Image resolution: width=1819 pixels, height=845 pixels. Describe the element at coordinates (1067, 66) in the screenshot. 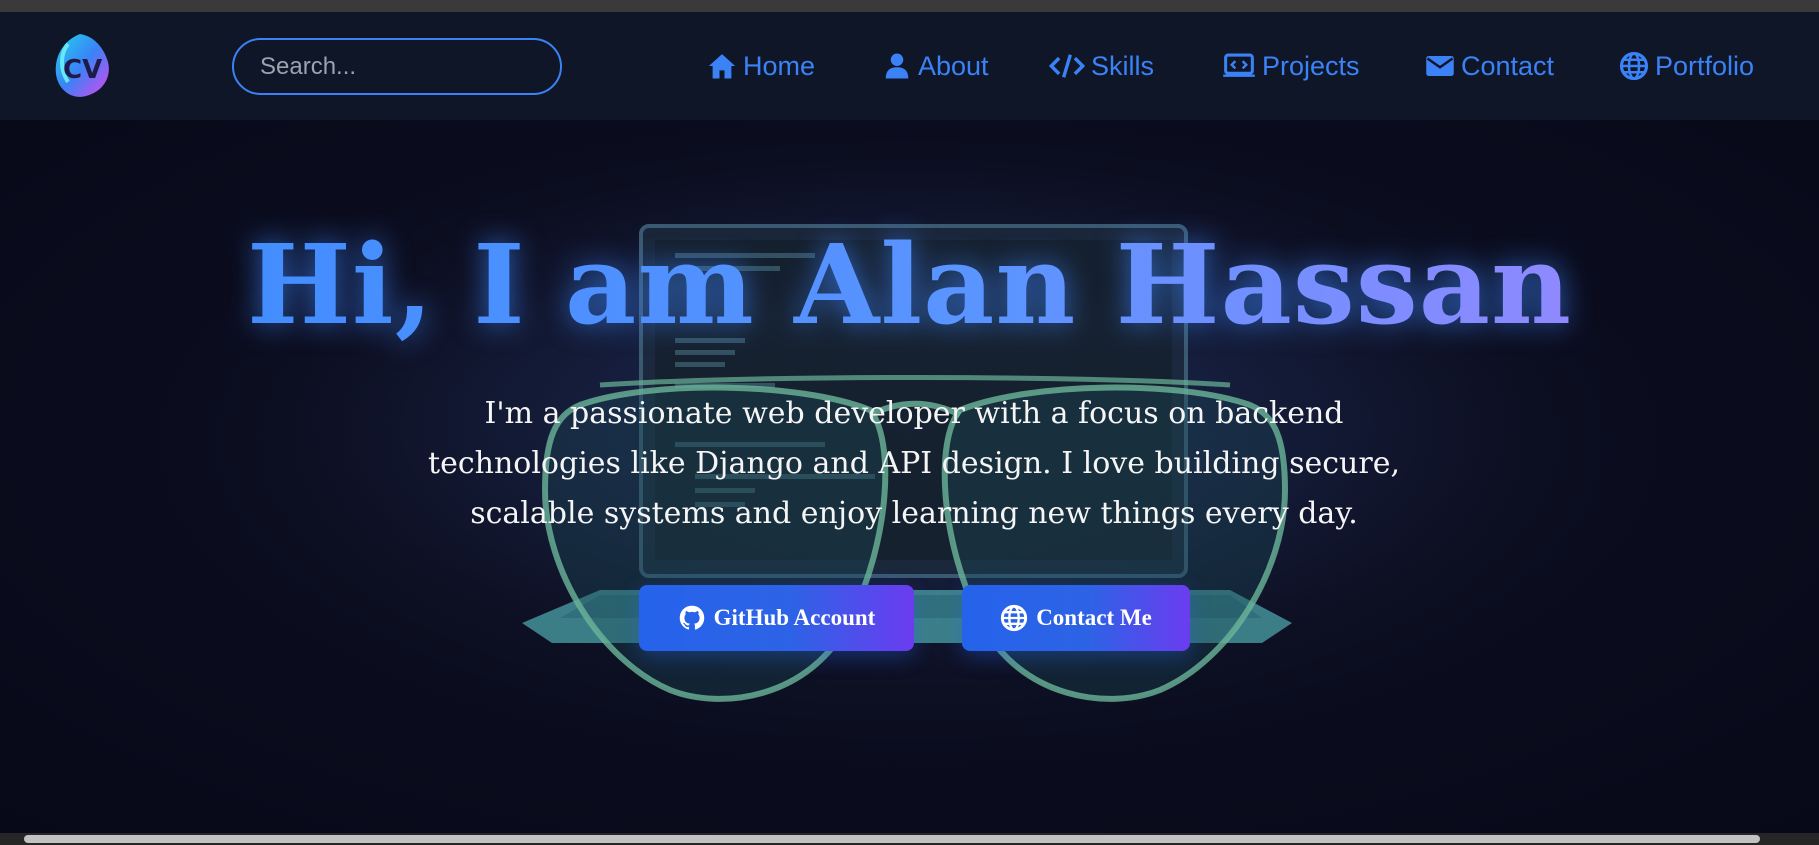

I see `code-icon` at that location.